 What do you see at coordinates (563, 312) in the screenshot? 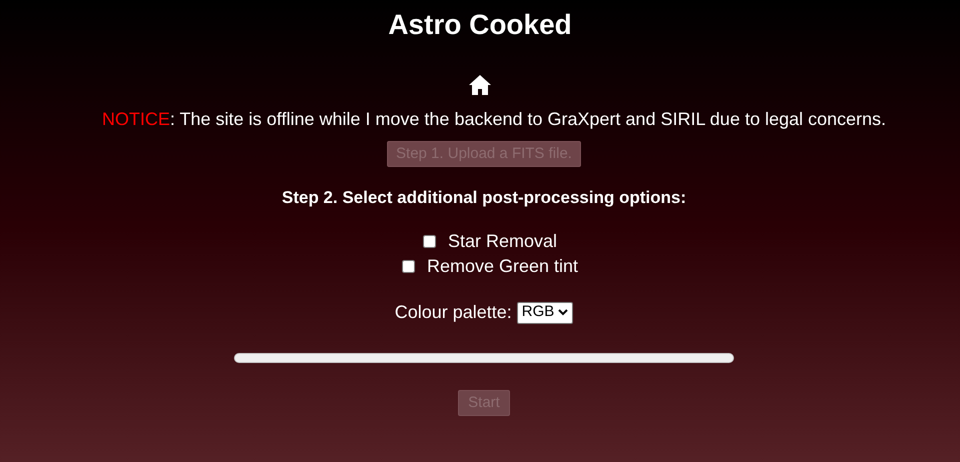
I see `chevron-icon` at bounding box center [563, 312].